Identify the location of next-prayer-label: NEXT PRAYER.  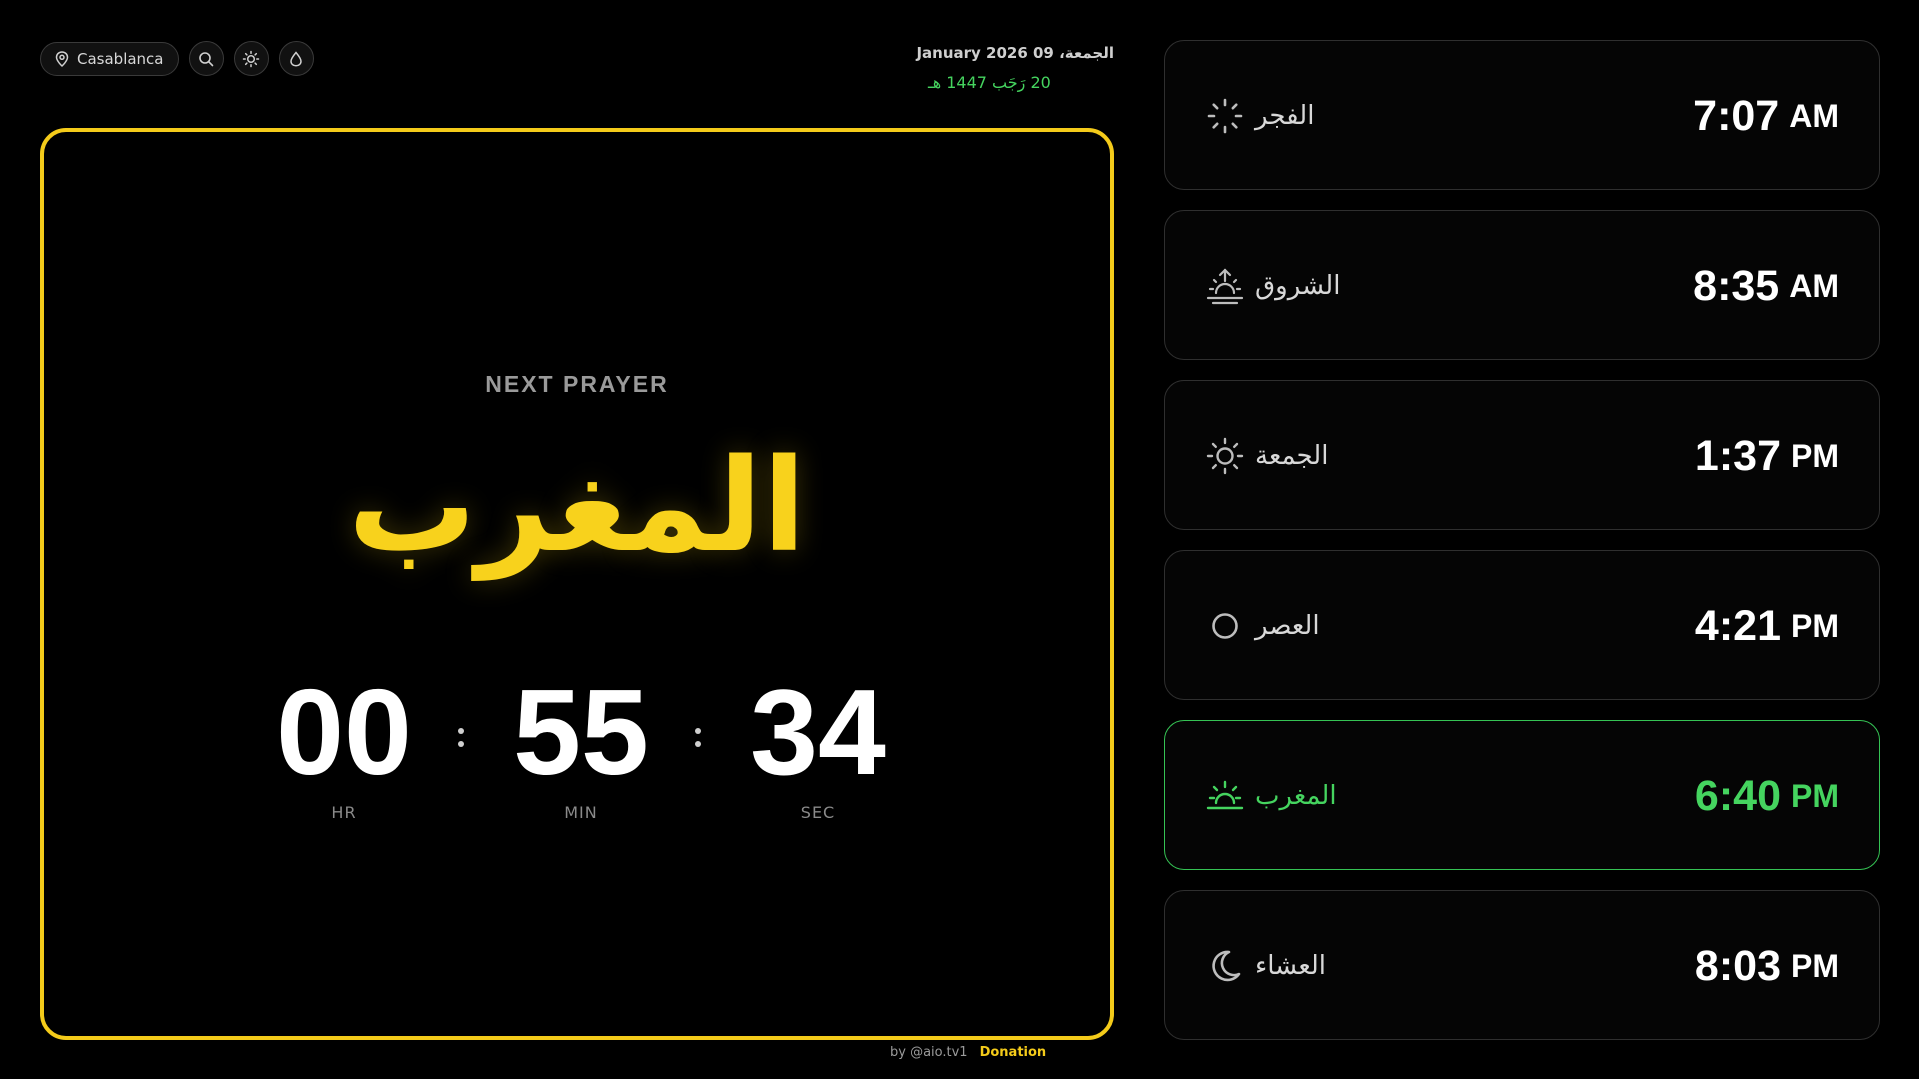
(577, 384).